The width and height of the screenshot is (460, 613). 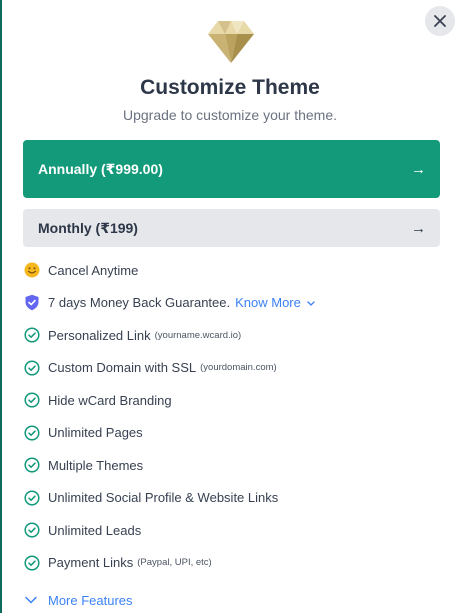 I want to click on feature-text: Payment Links, so click(x=91, y=563).